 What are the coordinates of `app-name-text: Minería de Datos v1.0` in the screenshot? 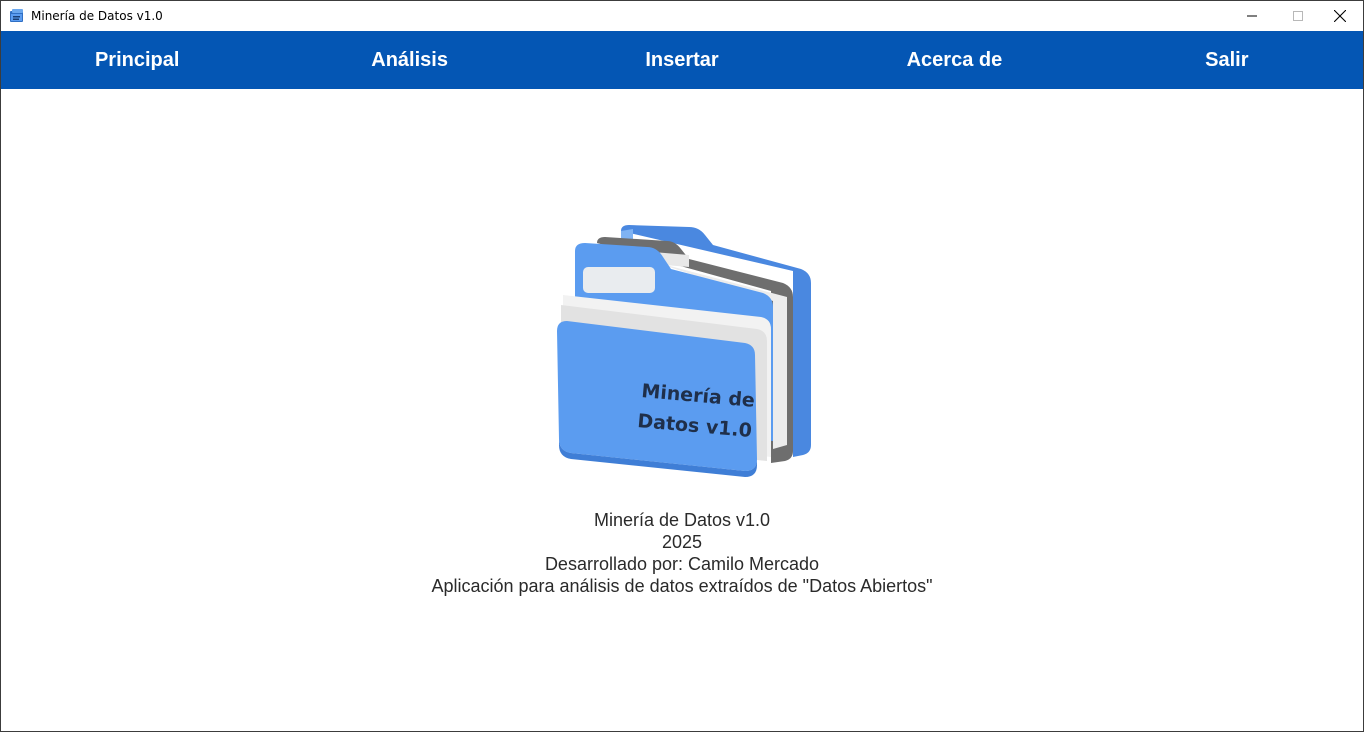 It's located at (682, 520).